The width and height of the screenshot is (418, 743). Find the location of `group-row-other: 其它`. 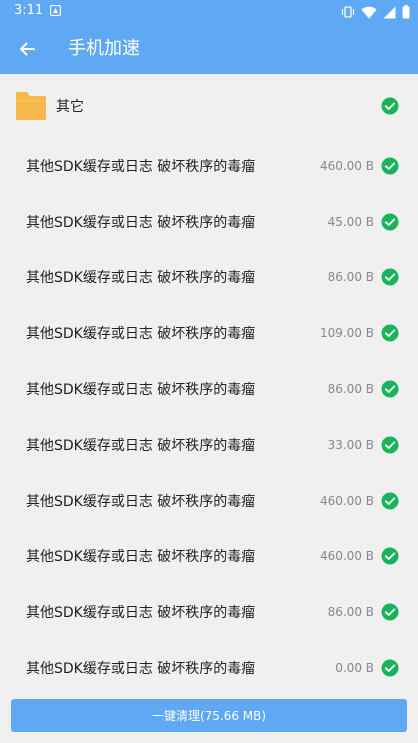

group-row-other: 其它 is located at coordinates (209, 106).